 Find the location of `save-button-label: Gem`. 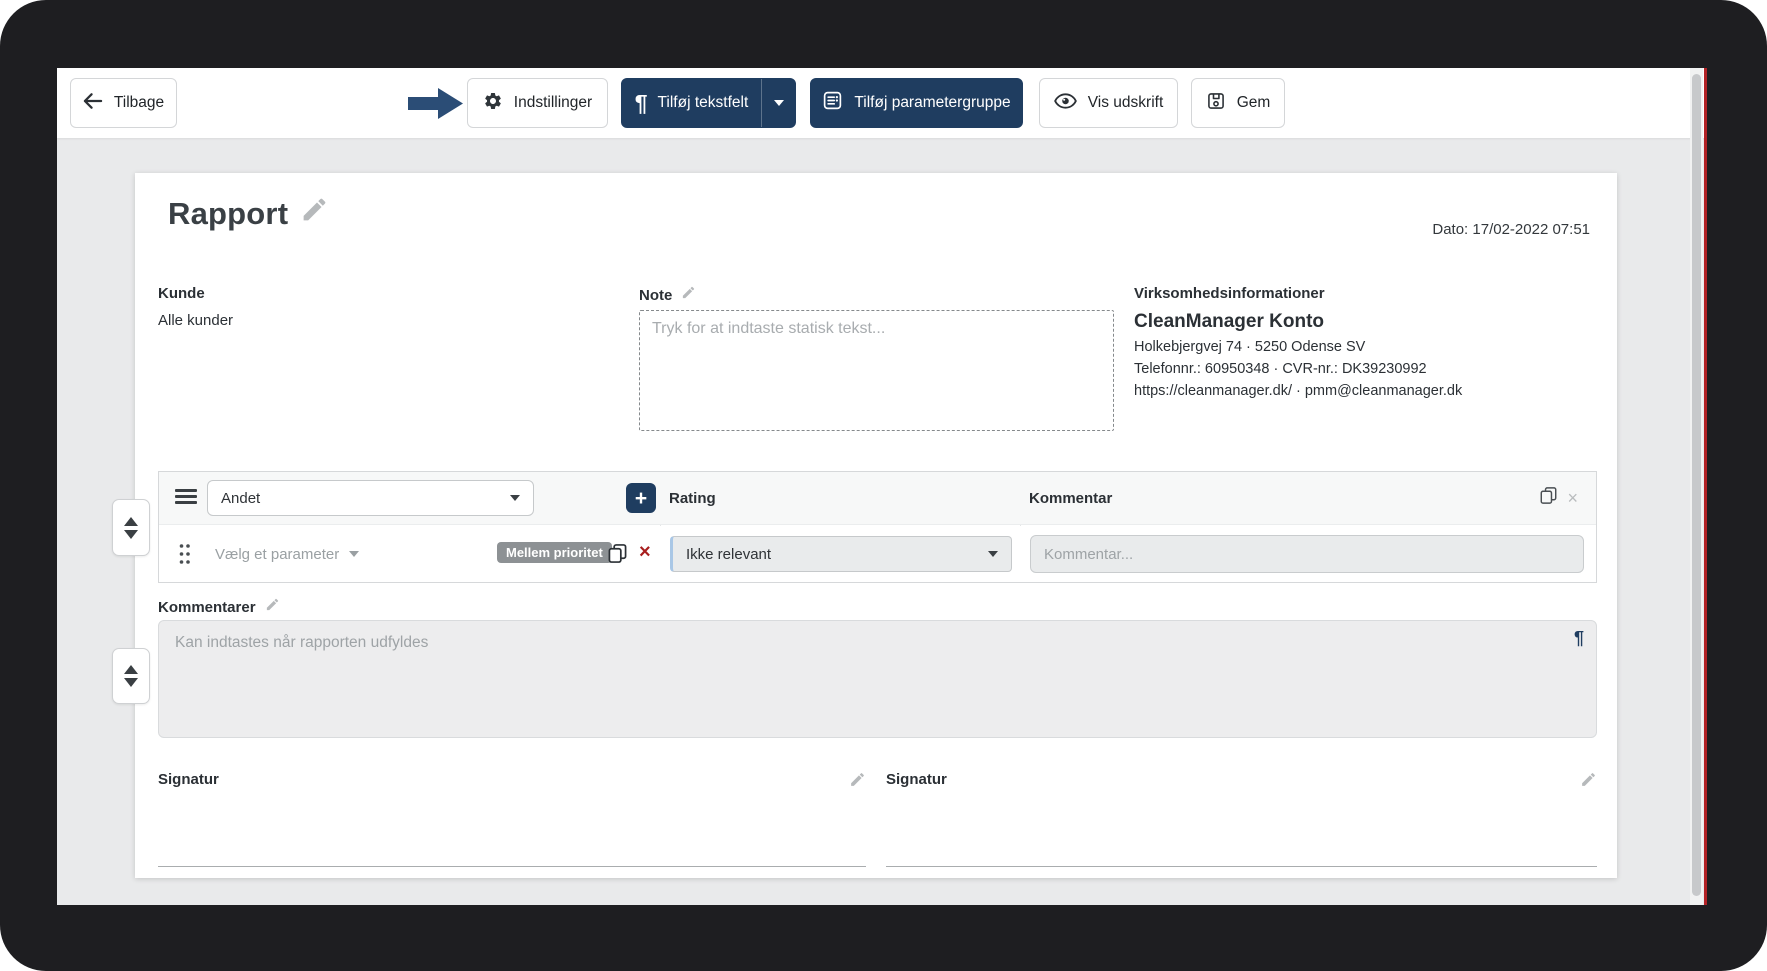

save-button-label: Gem is located at coordinates (1253, 102).